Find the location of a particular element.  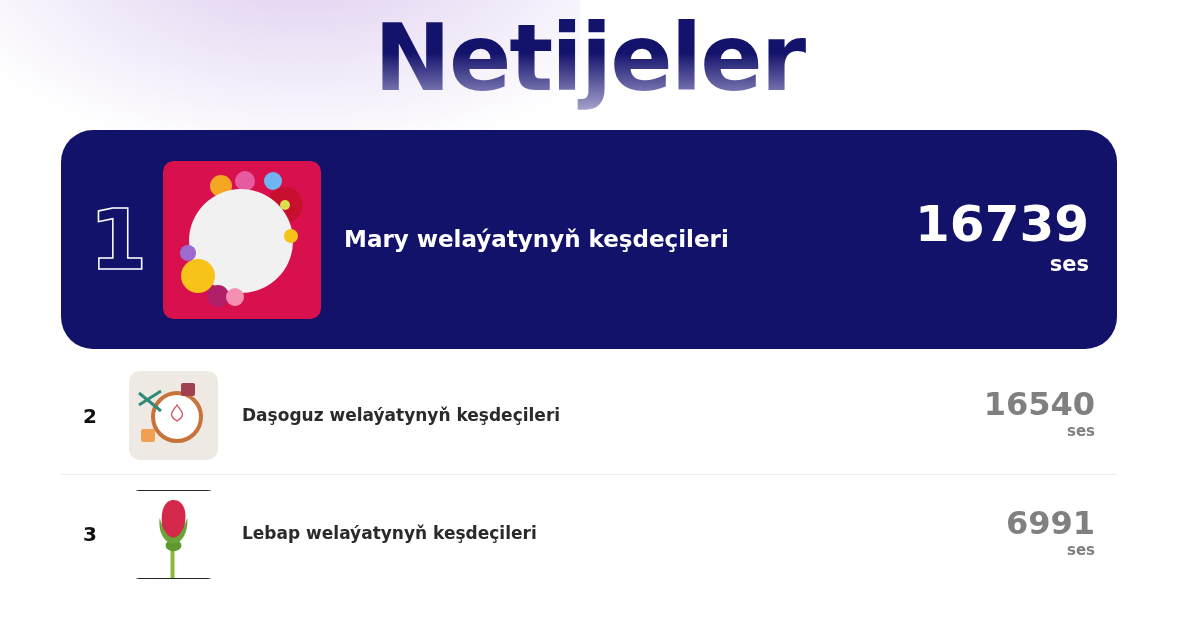

team-name: Lebap welaýatynyň keşdeçileri is located at coordinates (389, 534).